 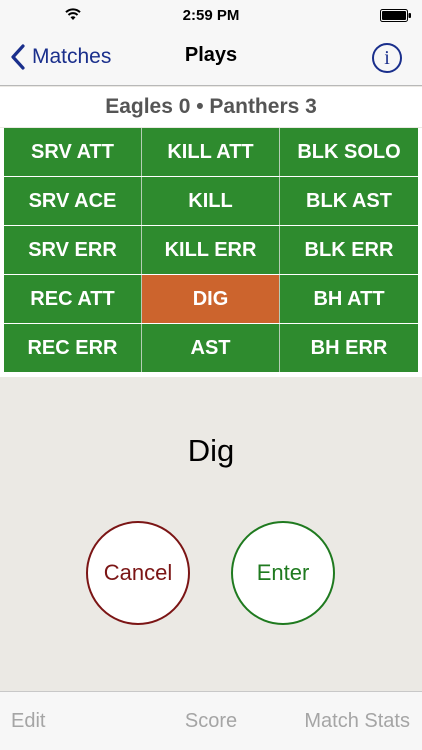 I want to click on play-cell-blk-solo: BLK SOLO, so click(x=349, y=152).